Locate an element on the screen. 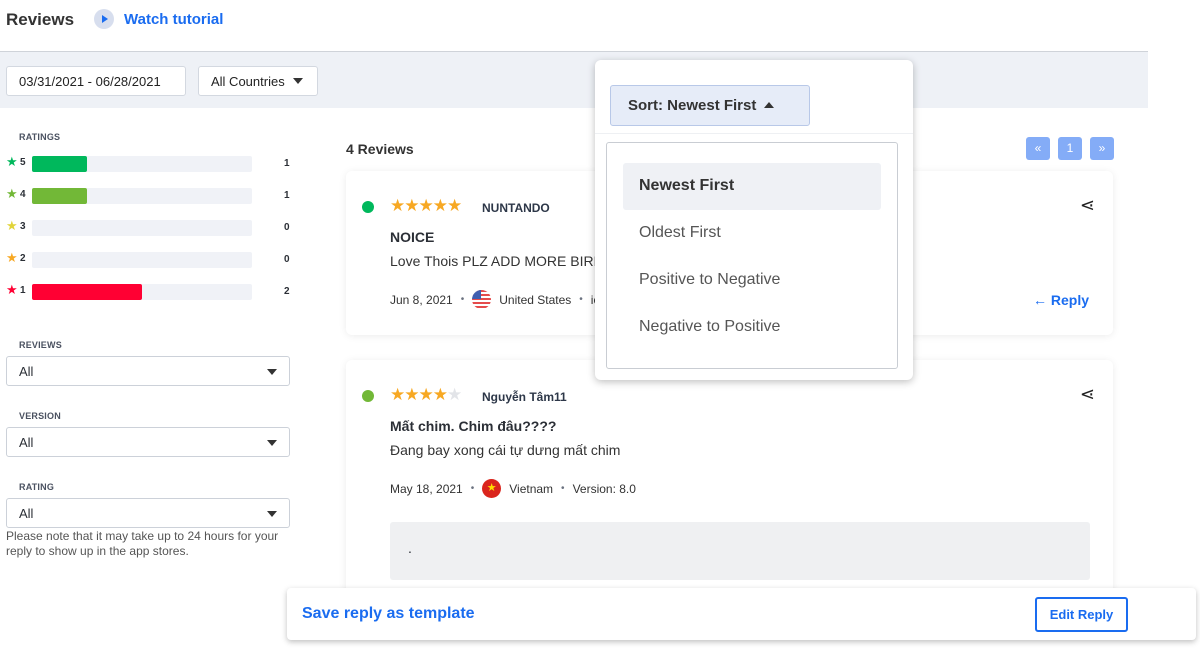 Image resolution: width=1200 pixels, height=654 pixels. us-flag-icon is located at coordinates (482, 299).